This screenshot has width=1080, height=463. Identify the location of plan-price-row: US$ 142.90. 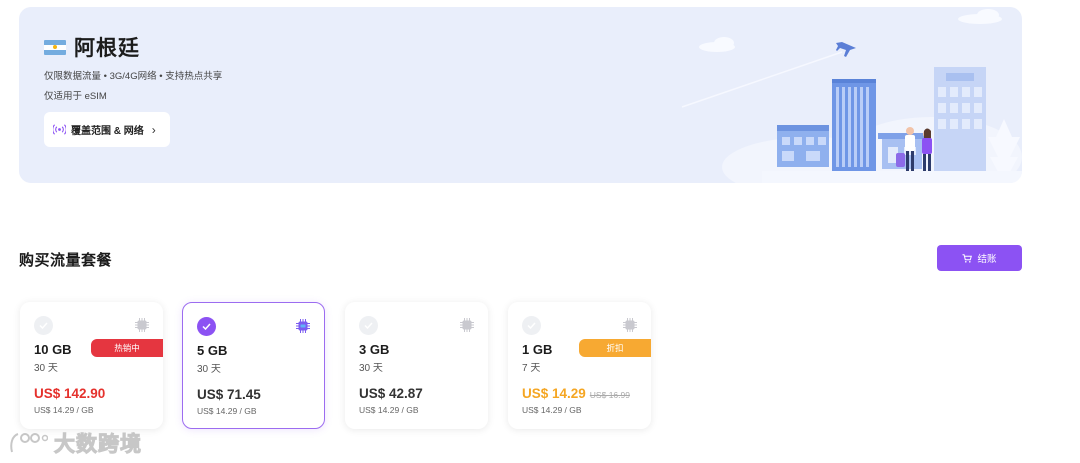
(69, 393).